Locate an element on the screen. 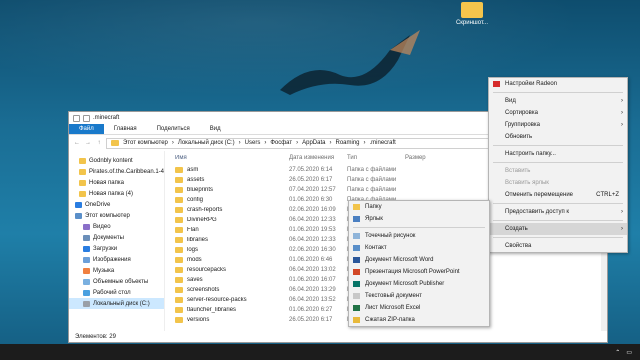 This screenshot has width=640, height=360. nav-item: Этот компьютер is located at coordinates (116, 215).